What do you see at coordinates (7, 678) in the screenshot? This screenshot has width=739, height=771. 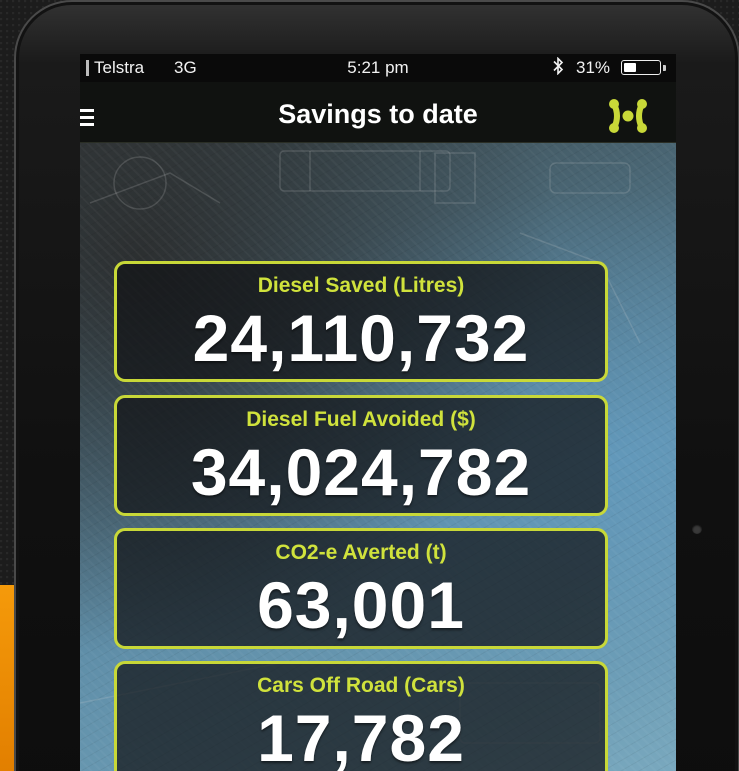 I see `background-orange-panel` at bounding box center [7, 678].